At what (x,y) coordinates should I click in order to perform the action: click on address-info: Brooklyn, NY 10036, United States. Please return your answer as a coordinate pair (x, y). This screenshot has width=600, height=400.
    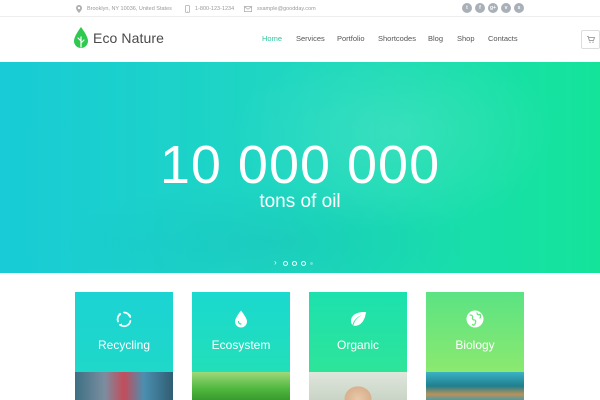
    Looking at the image, I should click on (124, 8).